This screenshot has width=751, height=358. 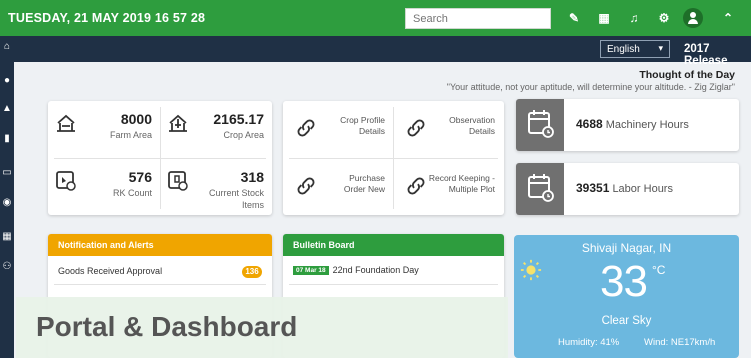 What do you see at coordinates (167, 326) in the screenshot?
I see `banner-text: Portal & Dashboard` at bounding box center [167, 326].